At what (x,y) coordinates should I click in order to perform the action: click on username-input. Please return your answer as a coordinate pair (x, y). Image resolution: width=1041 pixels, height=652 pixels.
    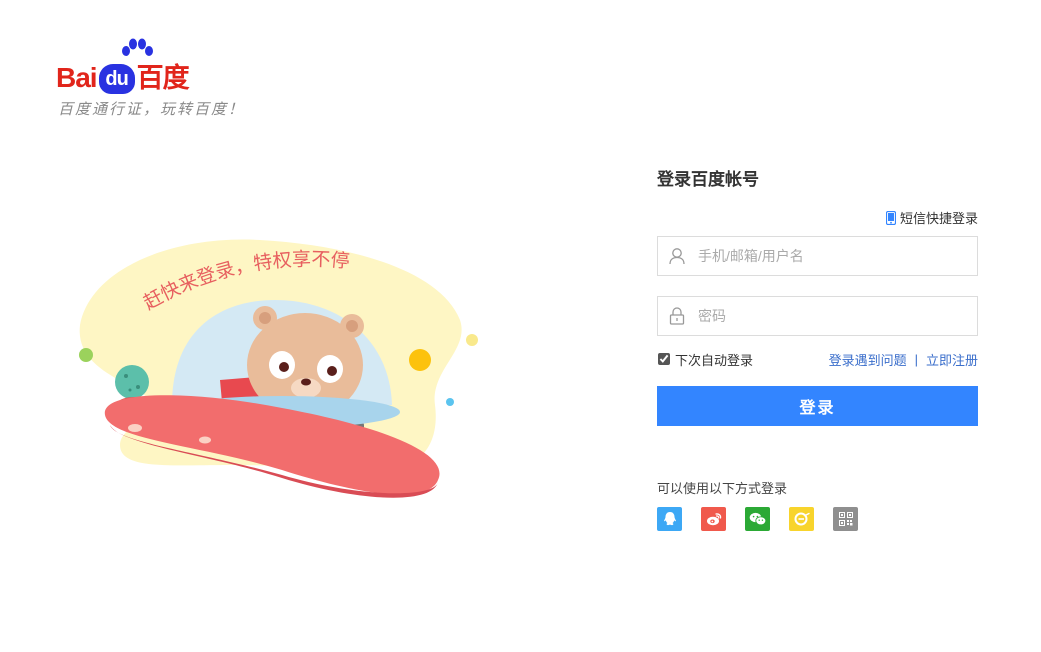
    Looking at the image, I should click on (836, 256).